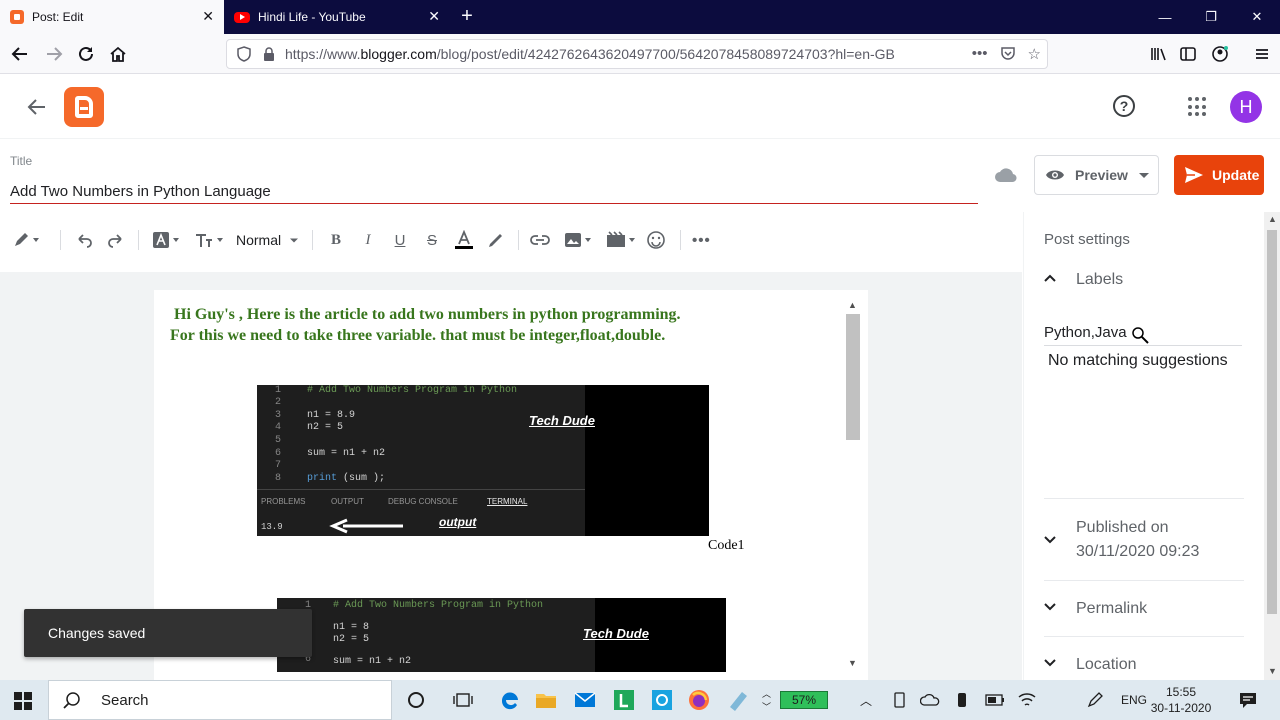 The height and width of the screenshot is (720, 1280). Describe the element at coordinates (112, 17) in the screenshot. I see `tab-post-edit: Post: Edit ✕` at that location.